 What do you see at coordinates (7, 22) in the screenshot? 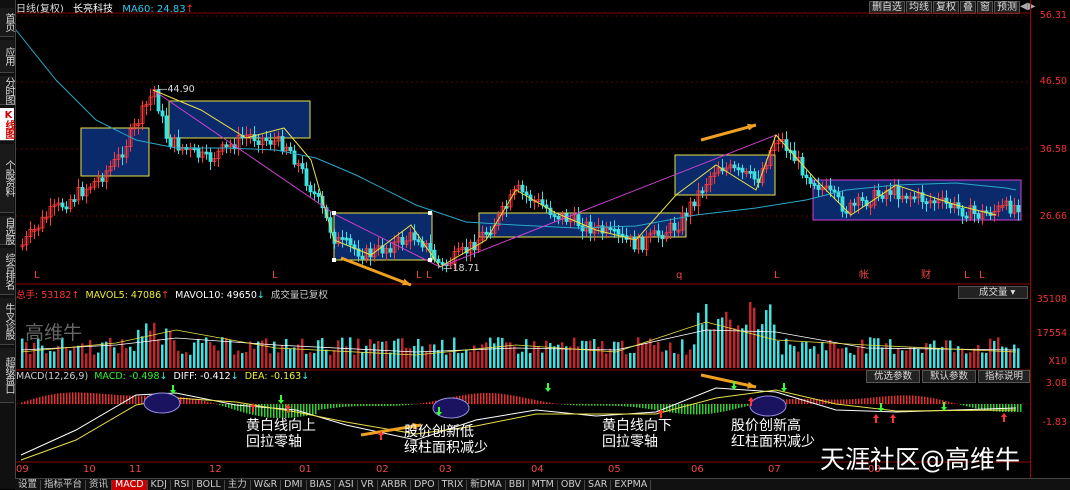
I see `sidebar-item-0: 首页` at bounding box center [7, 22].